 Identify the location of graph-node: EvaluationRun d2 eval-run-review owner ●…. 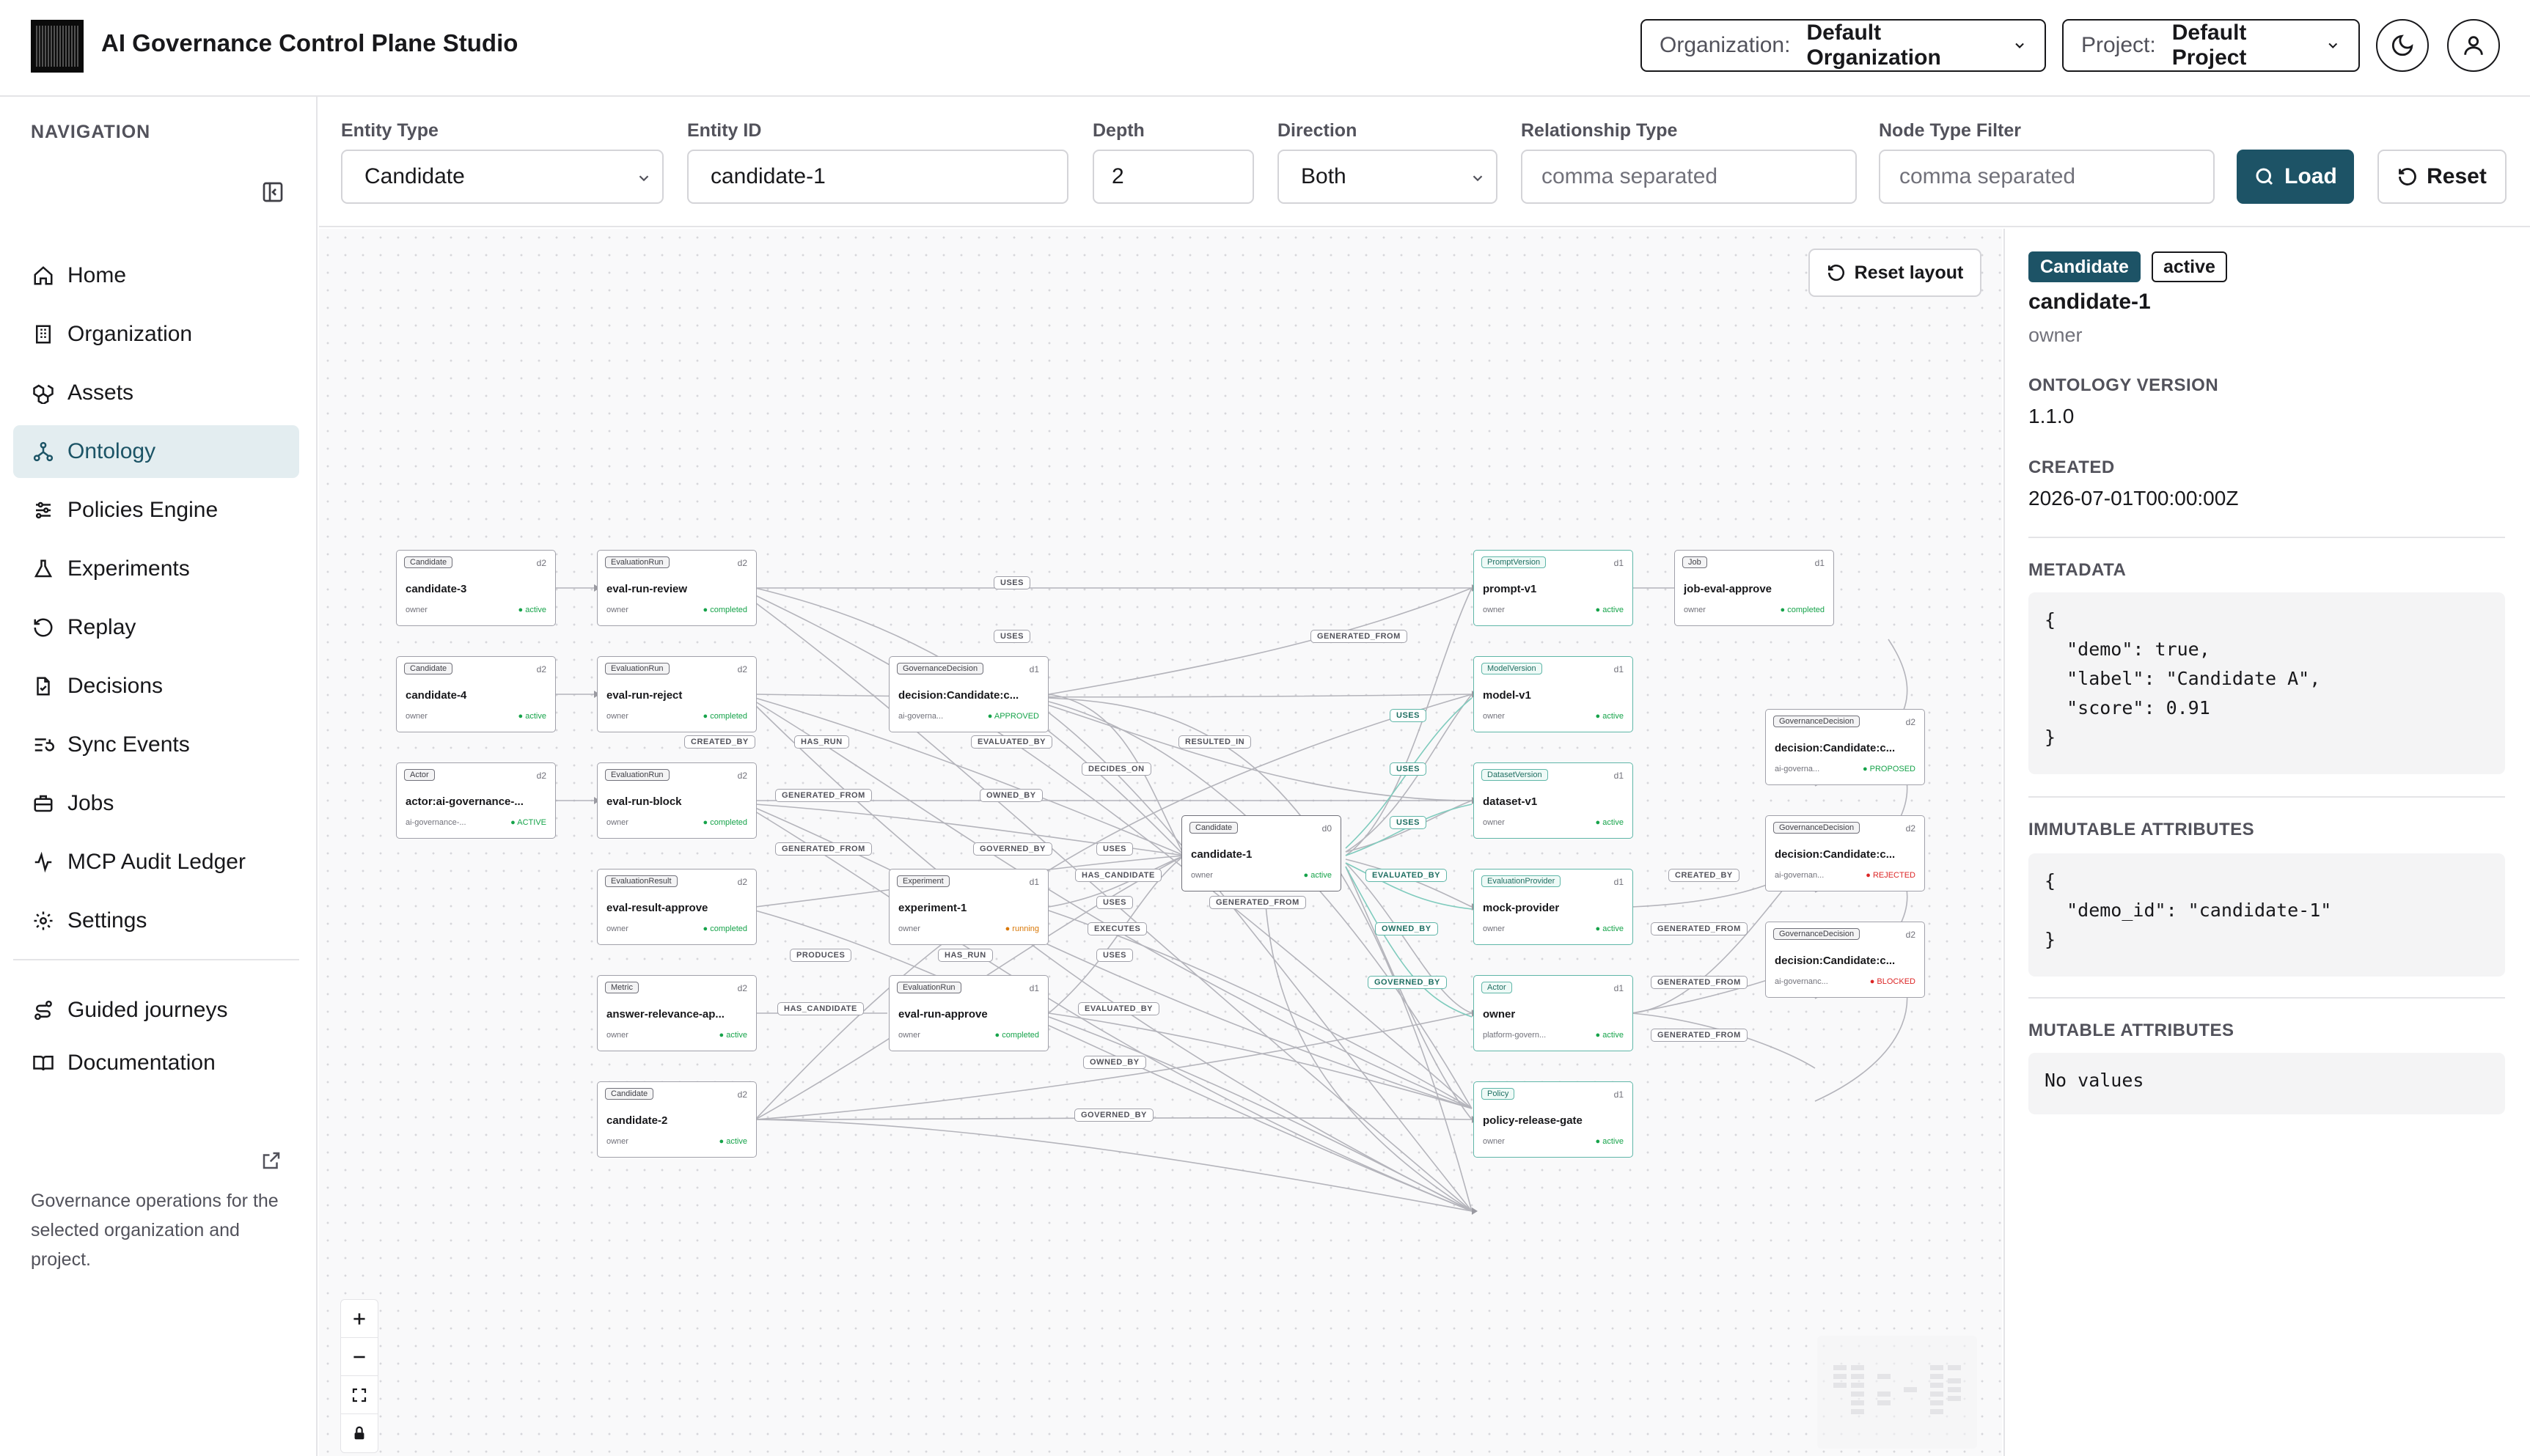
(677, 588).